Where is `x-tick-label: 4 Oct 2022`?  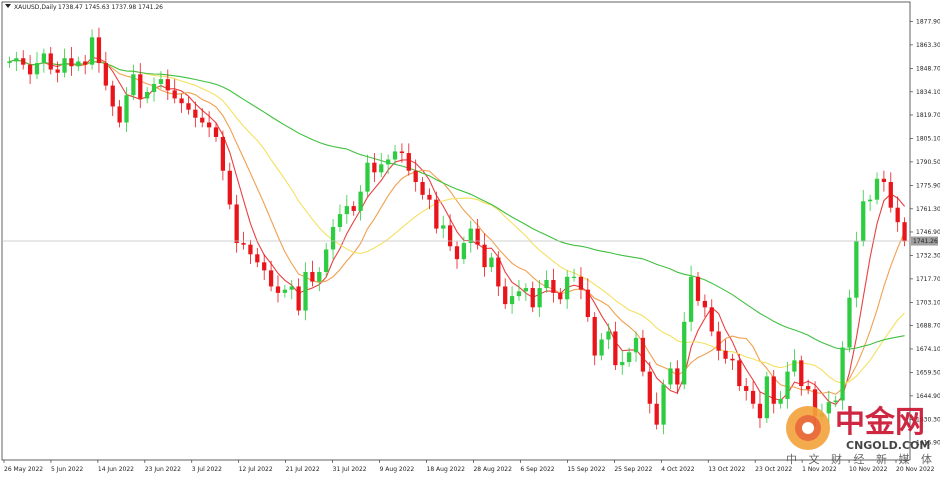 x-tick-label: 4 Oct 2022 is located at coordinates (677, 469).